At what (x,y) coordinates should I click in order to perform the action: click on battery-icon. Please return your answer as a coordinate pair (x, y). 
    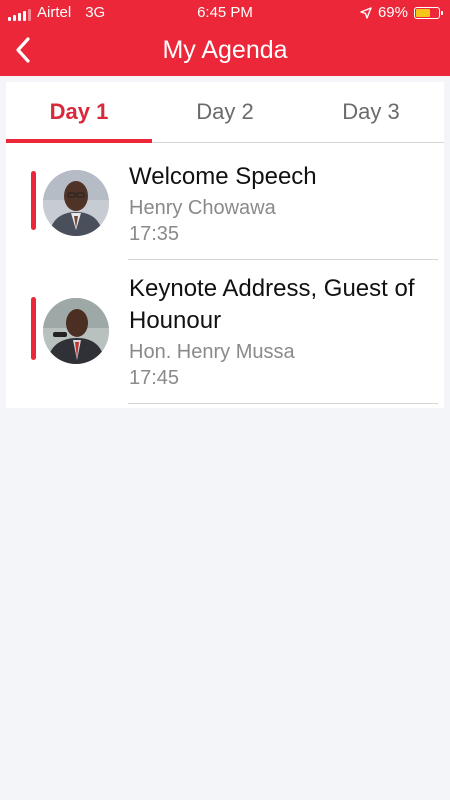
    Looking at the image, I should click on (428, 12).